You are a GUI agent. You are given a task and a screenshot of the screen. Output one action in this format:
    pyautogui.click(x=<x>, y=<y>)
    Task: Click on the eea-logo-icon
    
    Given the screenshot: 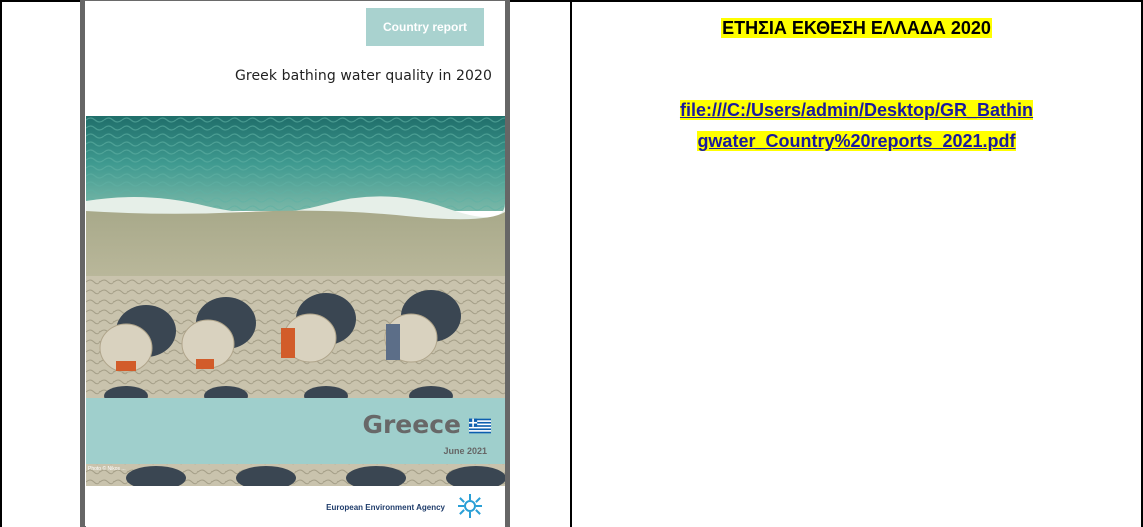 What is the action you would take?
    pyautogui.click(x=470, y=506)
    